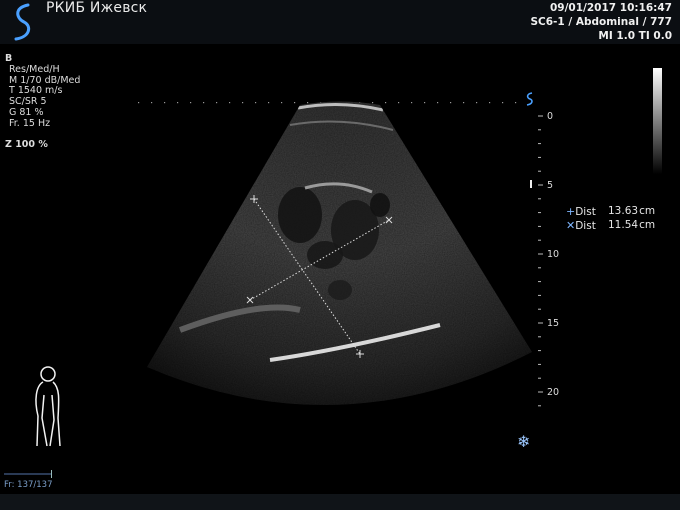  What do you see at coordinates (340, 502) in the screenshot?
I see `bottom-bar` at bounding box center [340, 502].